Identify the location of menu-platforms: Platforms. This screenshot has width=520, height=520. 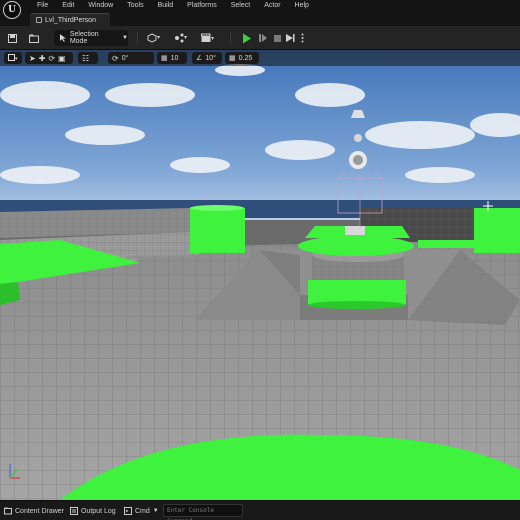
(202, 6).